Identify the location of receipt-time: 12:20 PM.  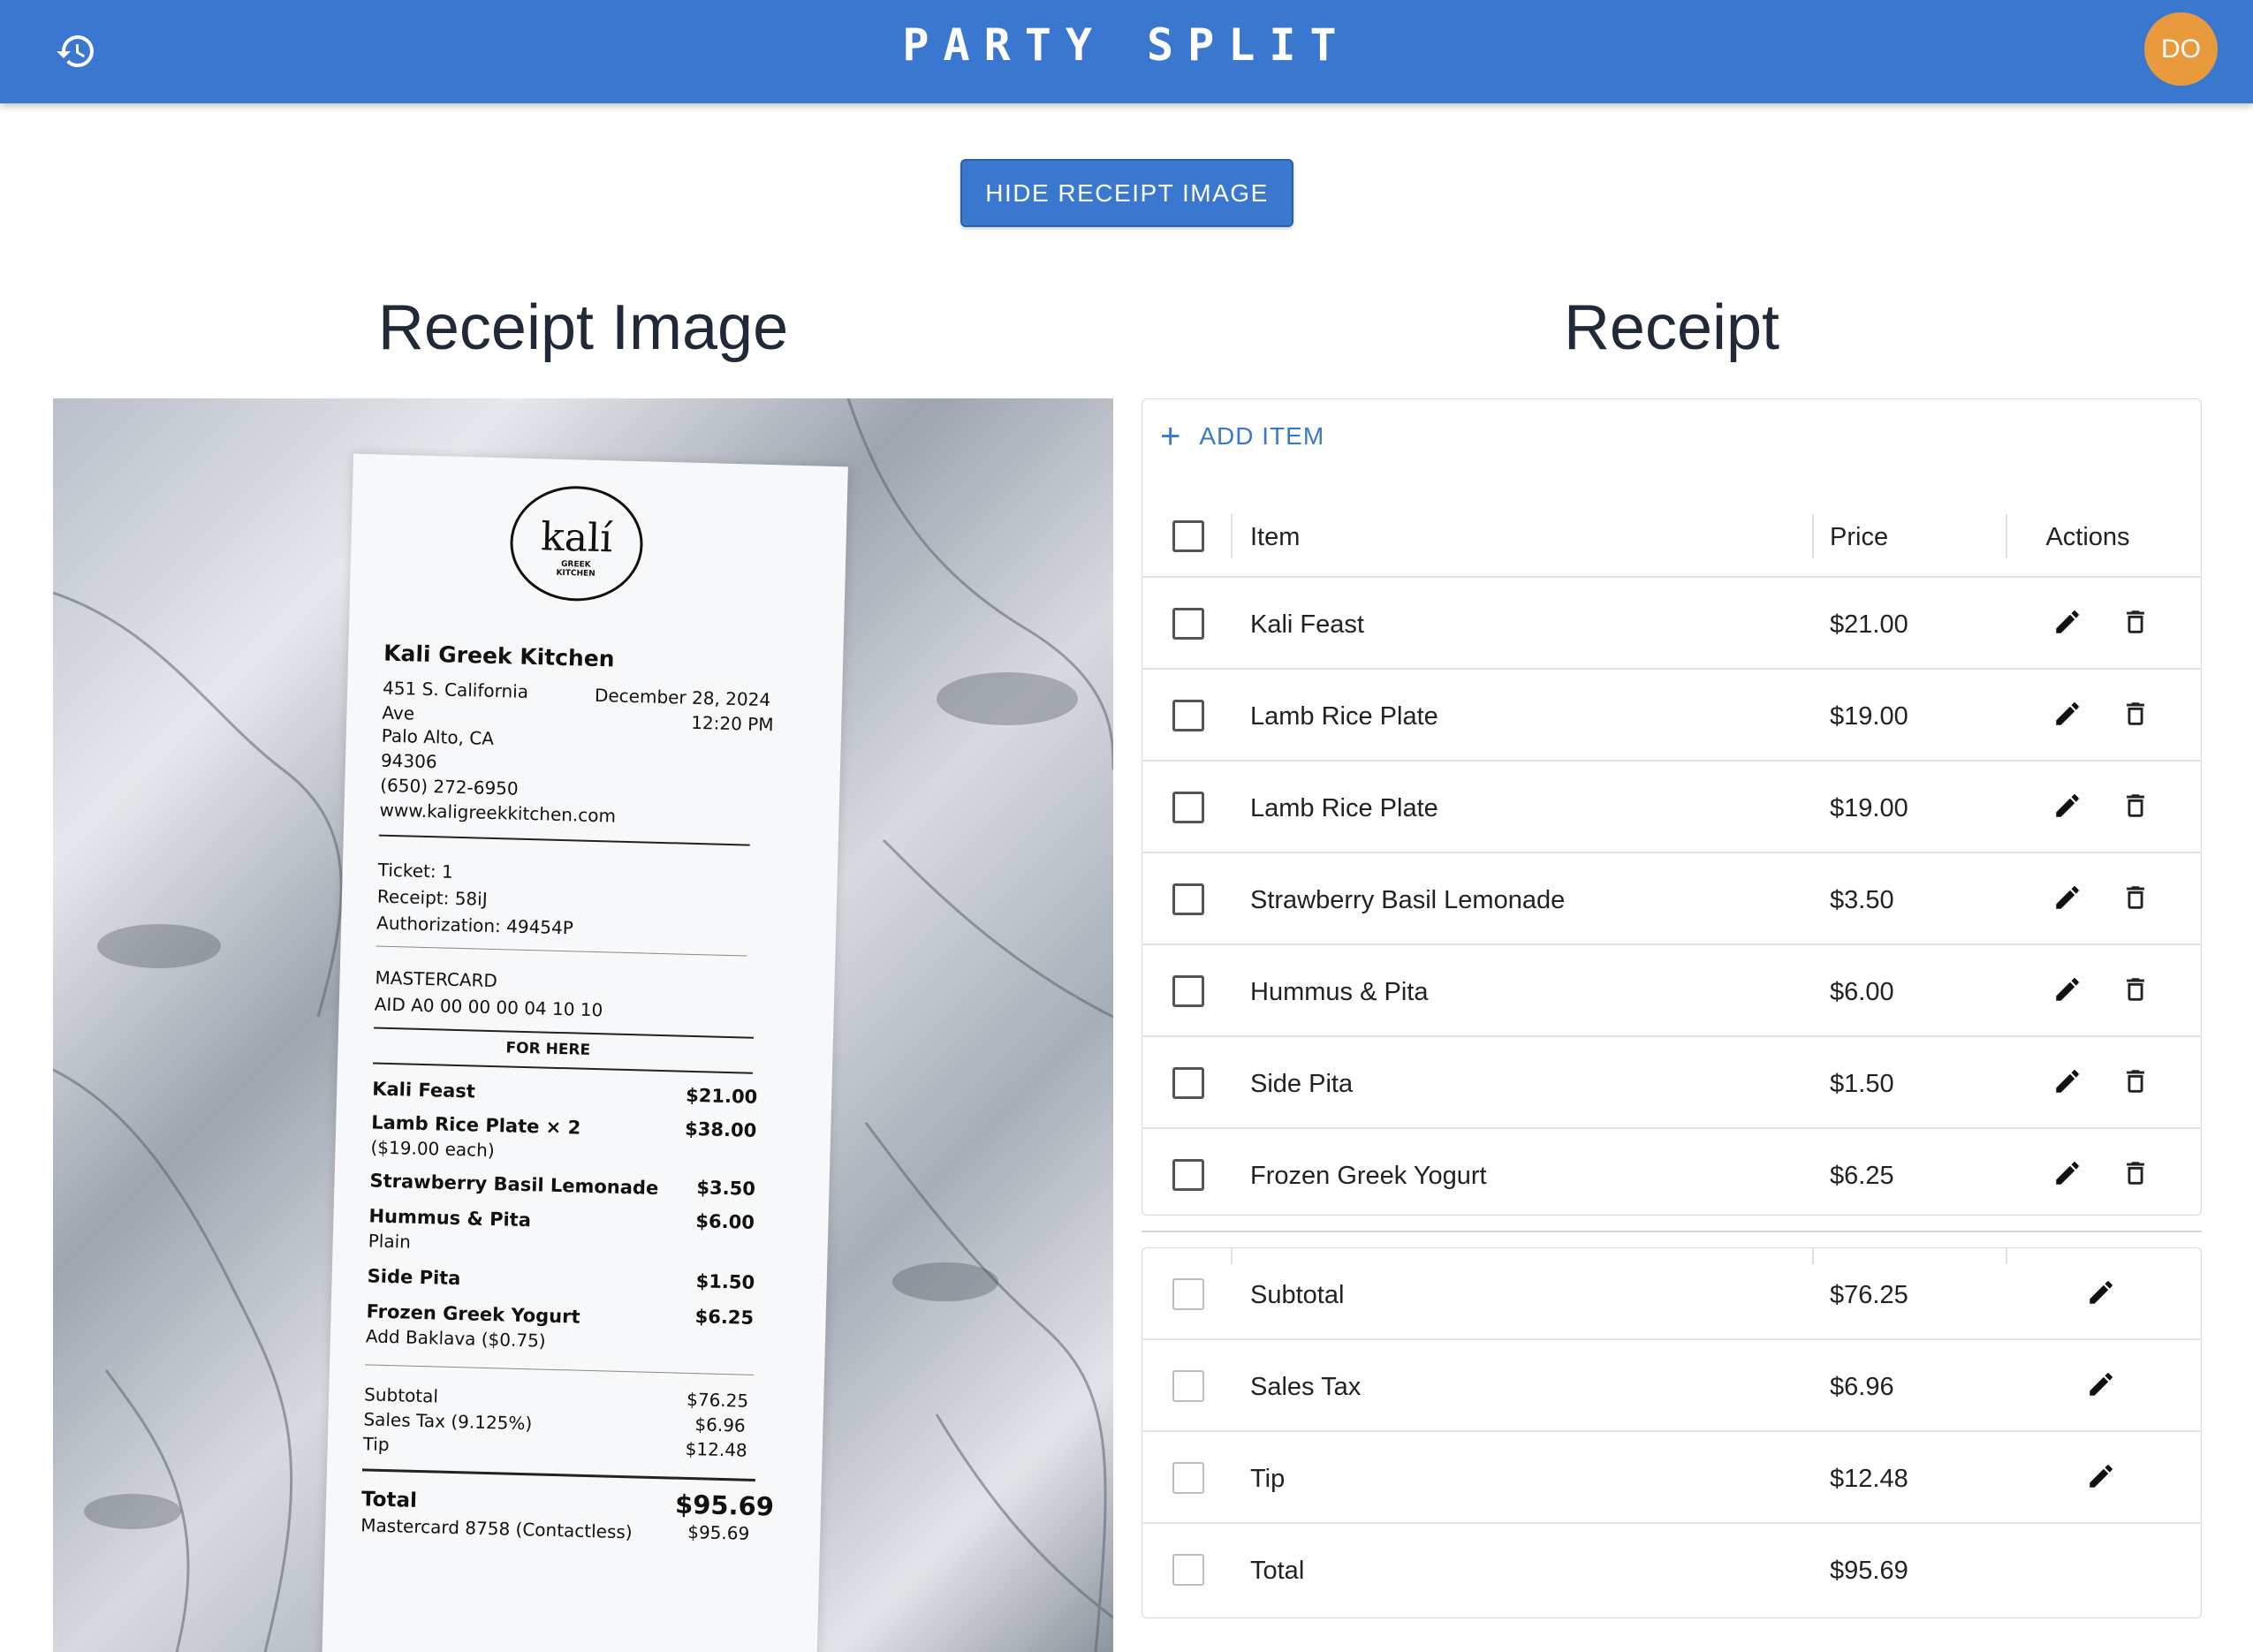
(732, 723).